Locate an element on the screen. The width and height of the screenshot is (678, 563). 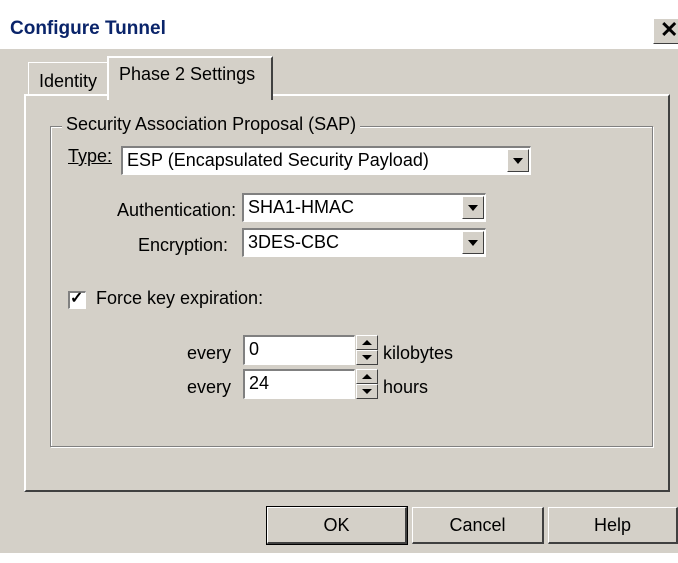
encryption-select: 3DES-CBC is located at coordinates (364, 242).